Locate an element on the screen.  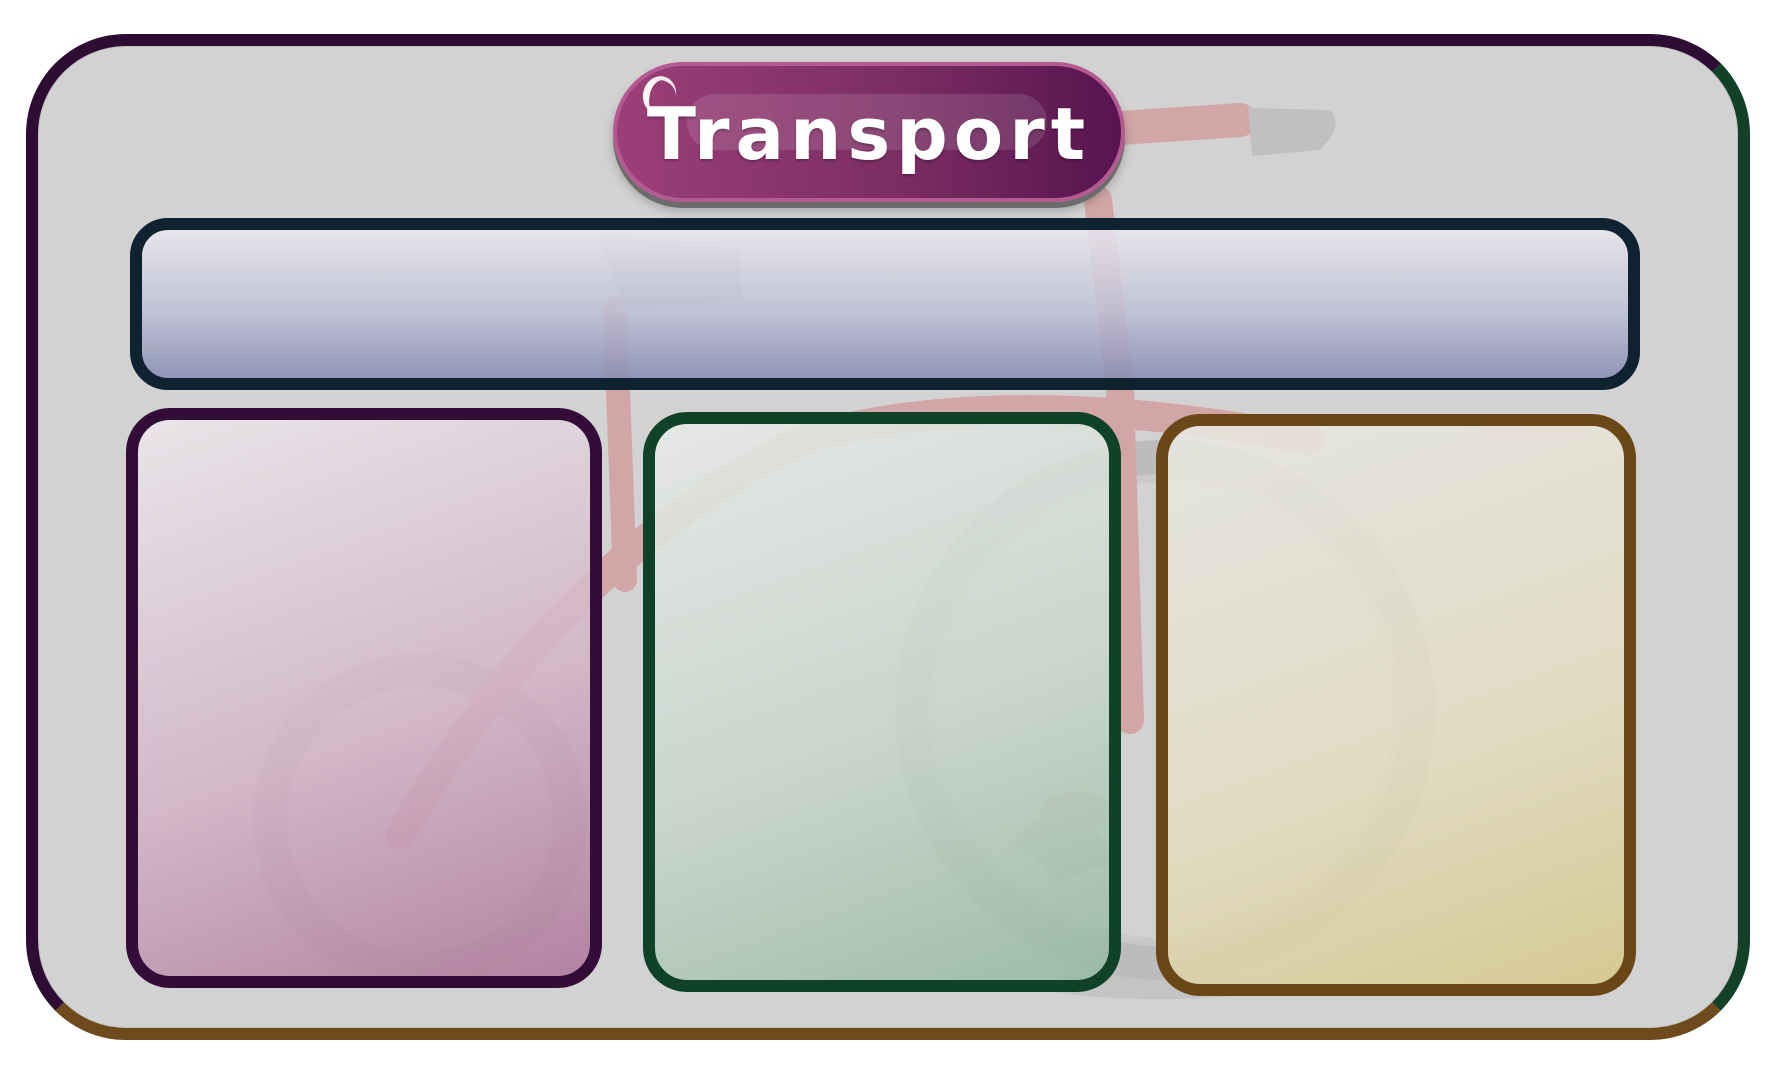
header-write-bar is located at coordinates (885, 304).